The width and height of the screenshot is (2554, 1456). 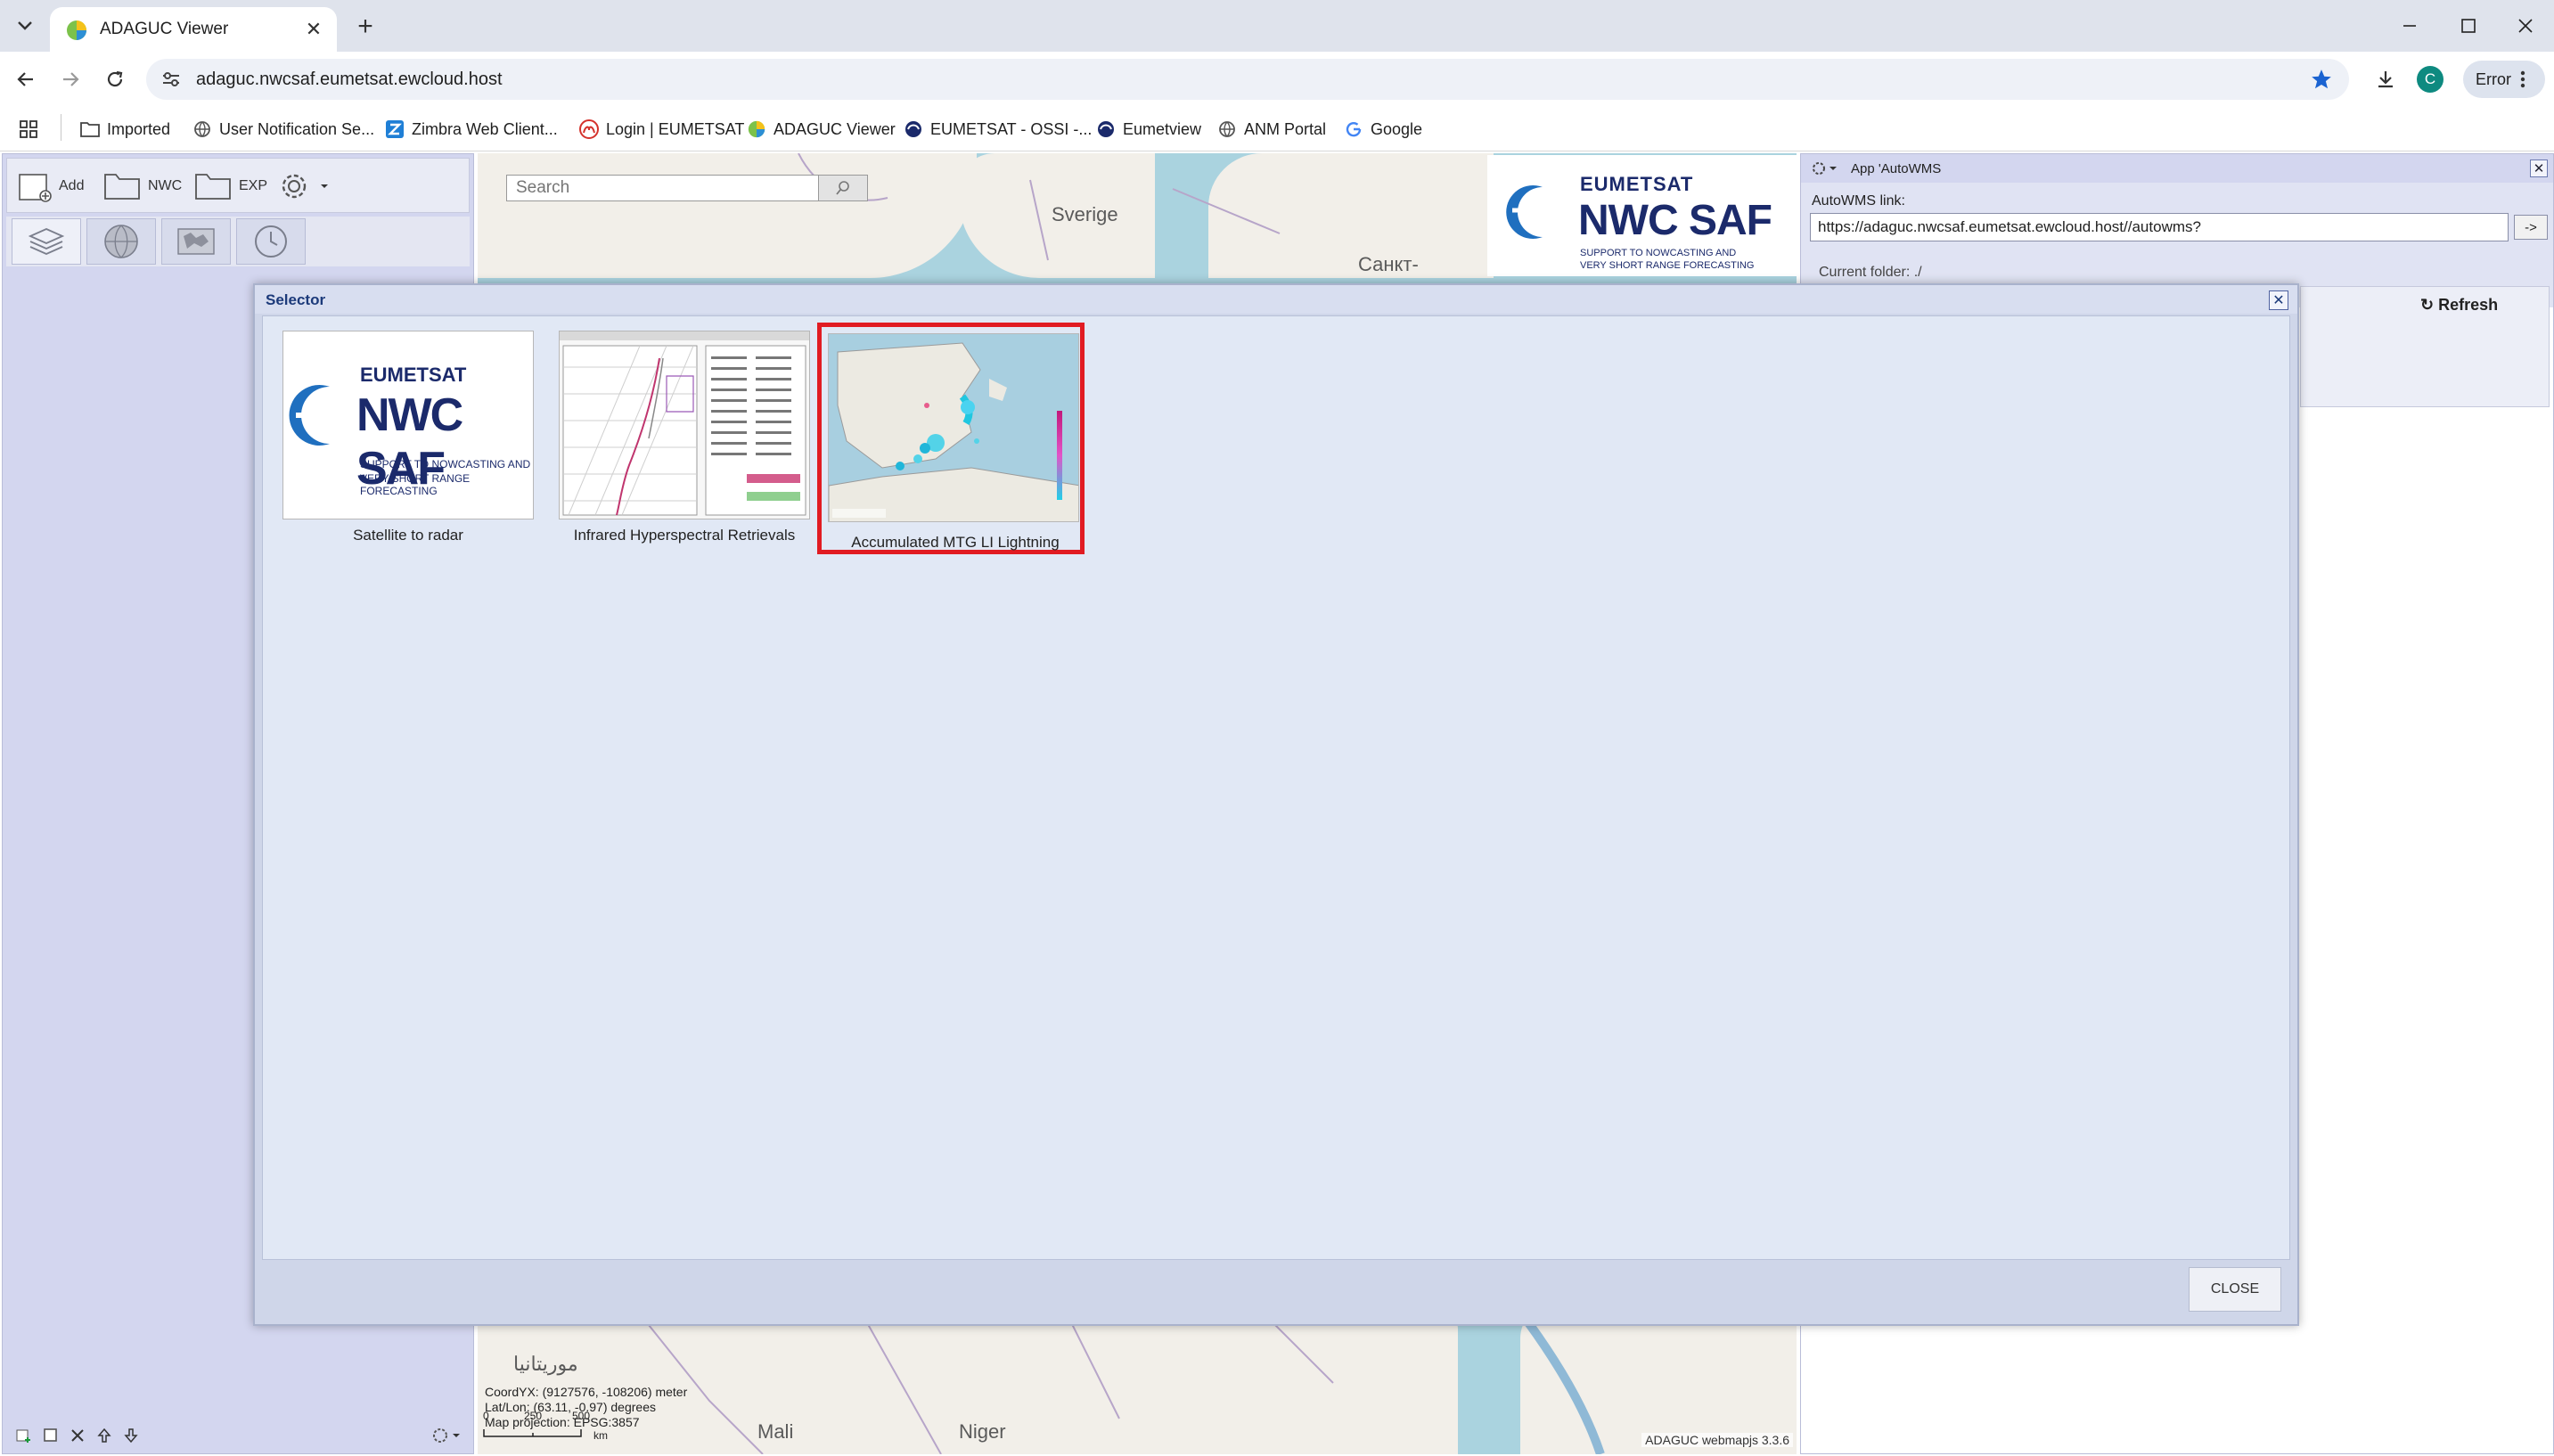 What do you see at coordinates (1828, 168) in the screenshot?
I see `gear-icon` at bounding box center [1828, 168].